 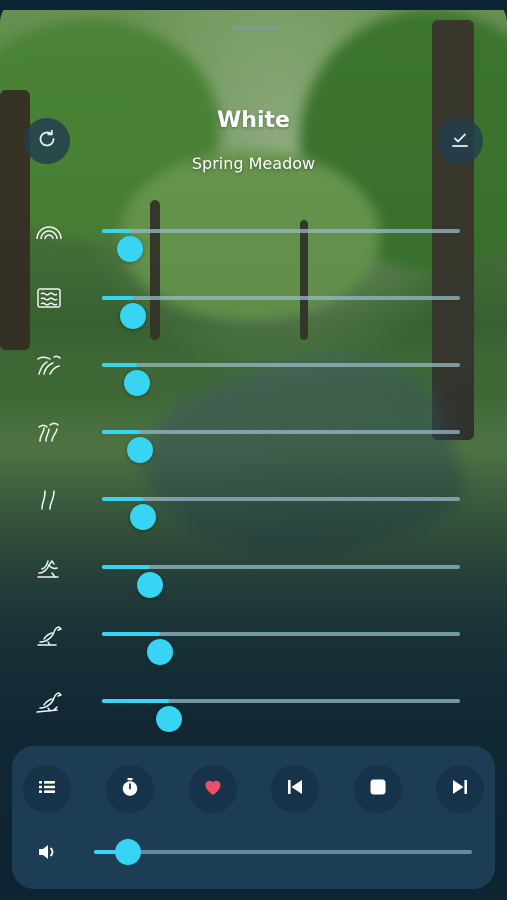 I want to click on confirm-button, so click(x=460, y=141).